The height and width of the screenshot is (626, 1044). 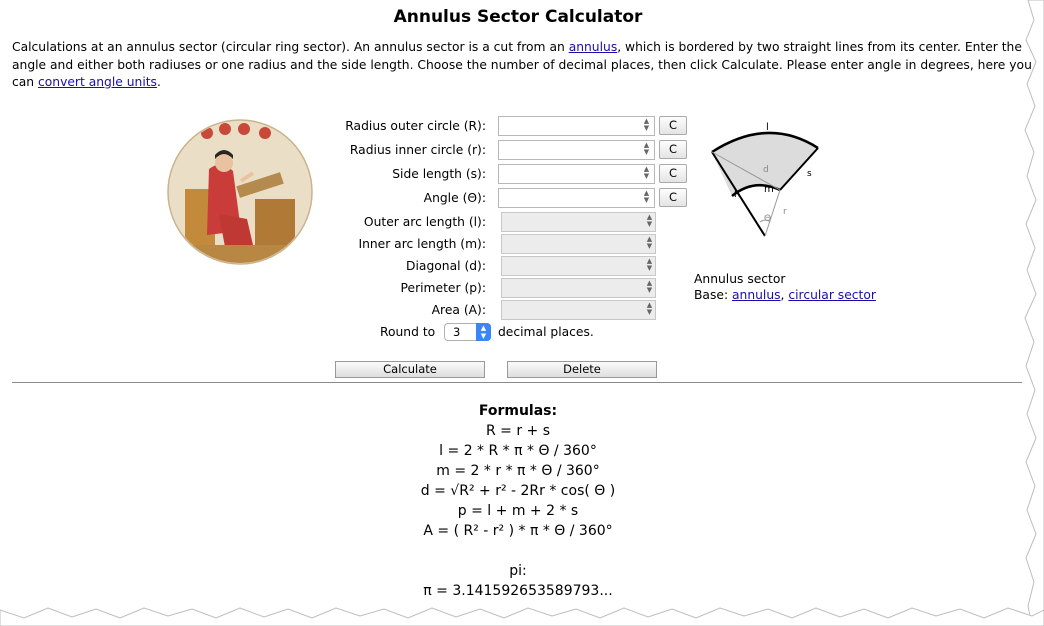 I want to click on area-stepper: ▲ ▼, so click(x=649, y=308).